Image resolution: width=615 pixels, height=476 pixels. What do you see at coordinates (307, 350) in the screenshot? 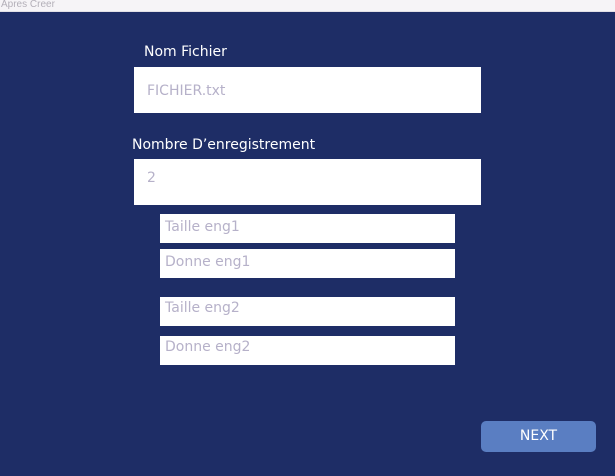
I see `donne-eng2-field: Donne eng2` at bounding box center [307, 350].